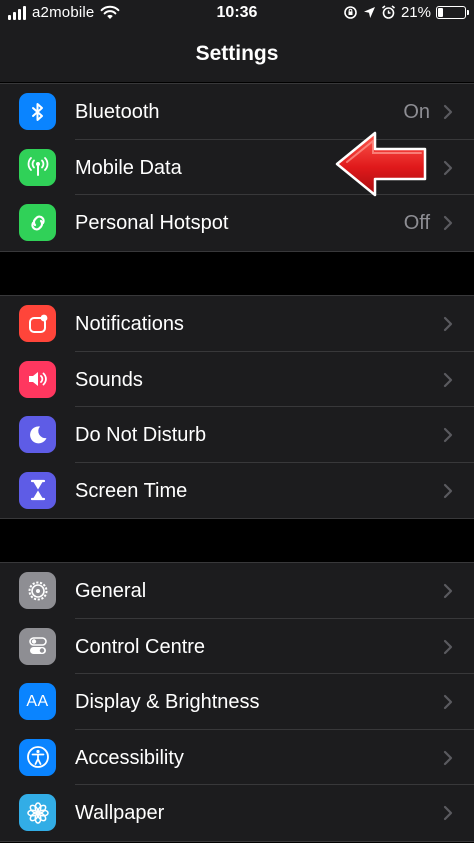  Describe the element at coordinates (152, 223) in the screenshot. I see `settings-row-label: Personal Hotspot` at that location.